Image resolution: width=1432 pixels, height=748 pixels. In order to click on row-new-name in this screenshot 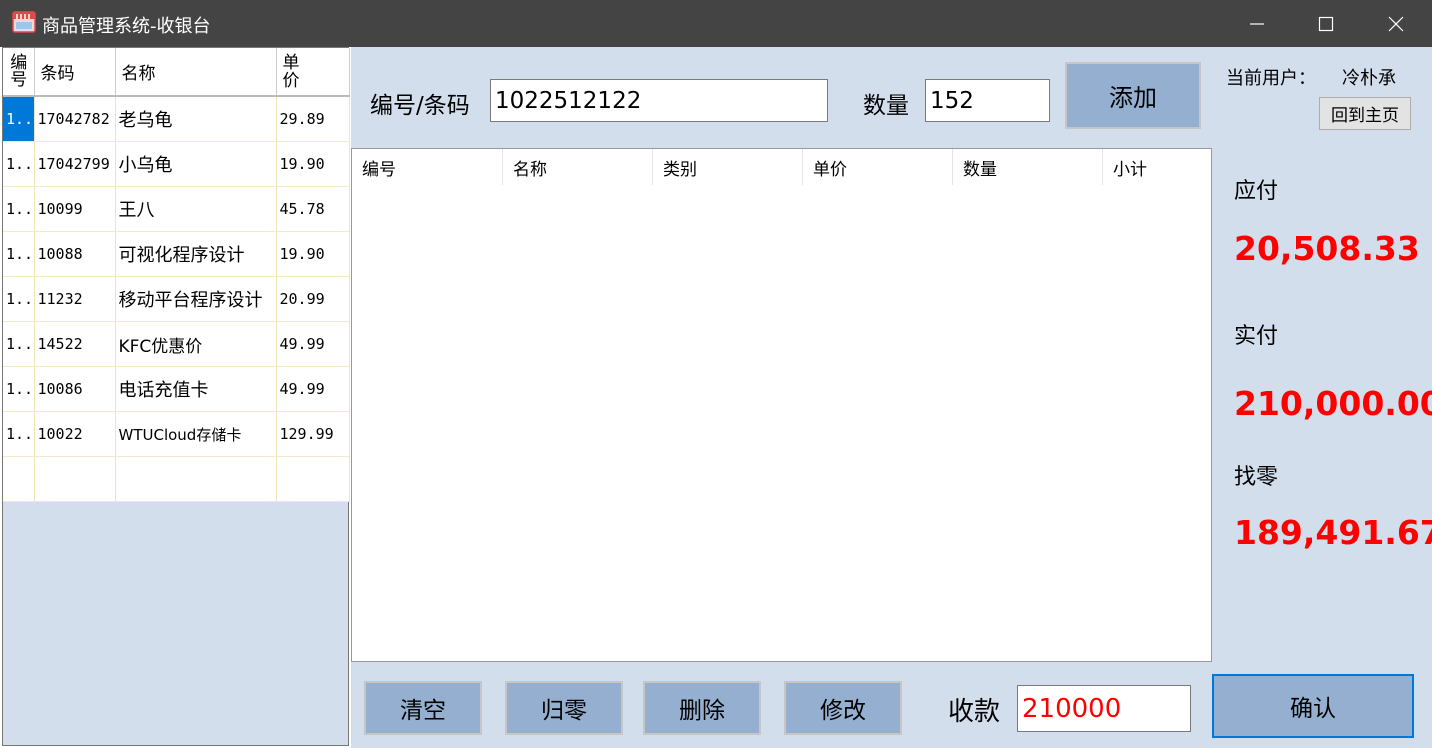, I will do `click(196, 479)`.